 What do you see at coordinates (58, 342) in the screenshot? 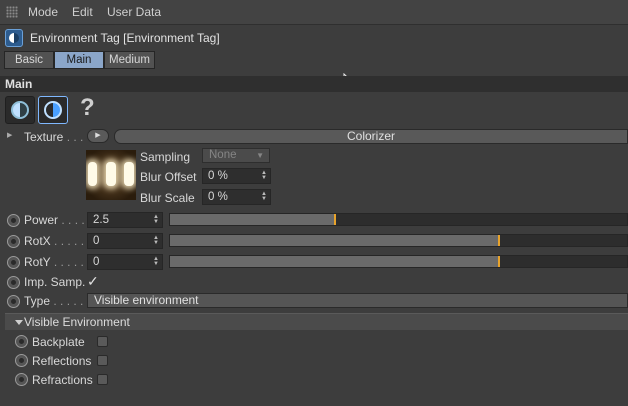
I see `backplate-label: Backplate` at bounding box center [58, 342].